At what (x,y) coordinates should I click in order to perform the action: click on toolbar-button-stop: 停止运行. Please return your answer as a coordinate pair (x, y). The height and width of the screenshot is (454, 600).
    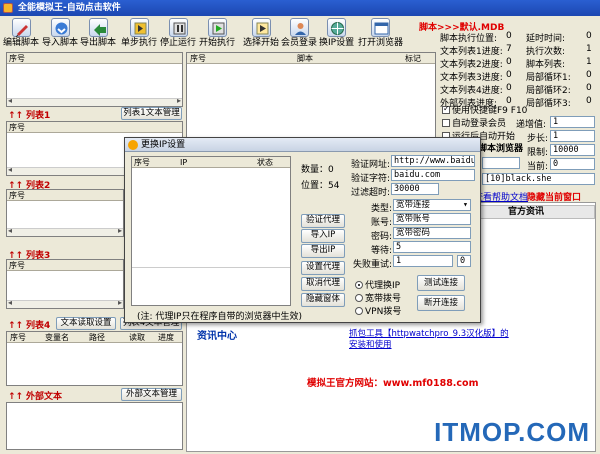
    Looking at the image, I should click on (178, 34).